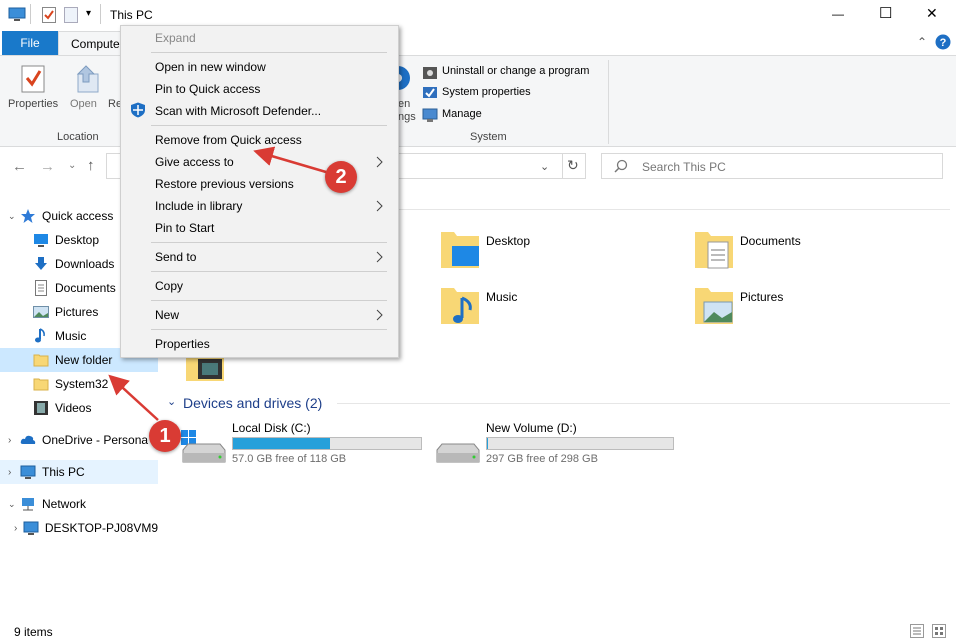  I want to click on annotation-badge-1: 1, so click(165, 436).